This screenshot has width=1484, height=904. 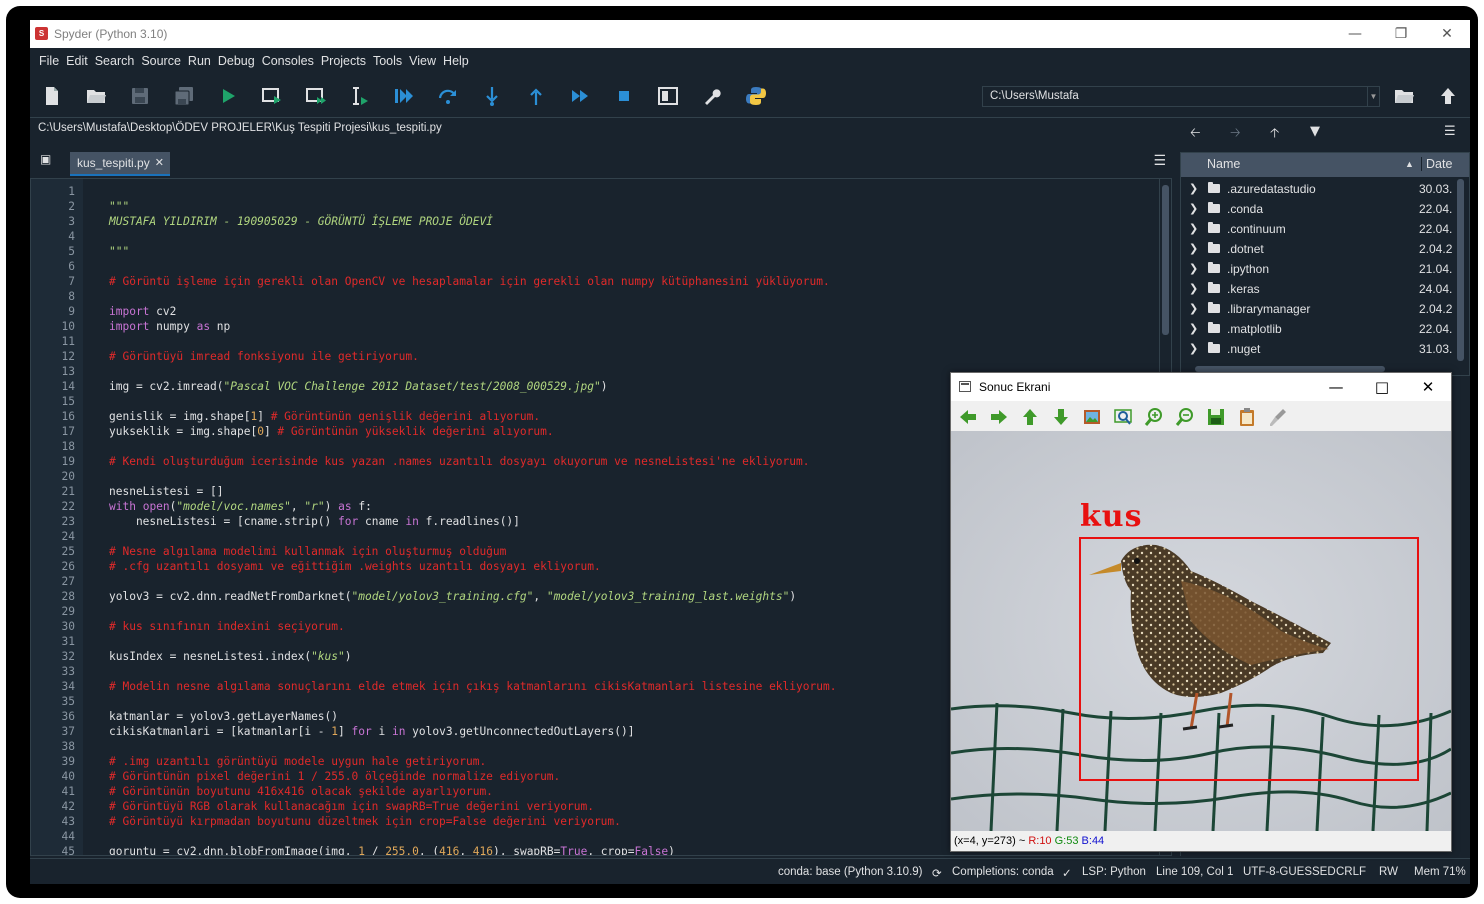 What do you see at coordinates (96, 96) in the screenshot?
I see `open-file-icon` at bounding box center [96, 96].